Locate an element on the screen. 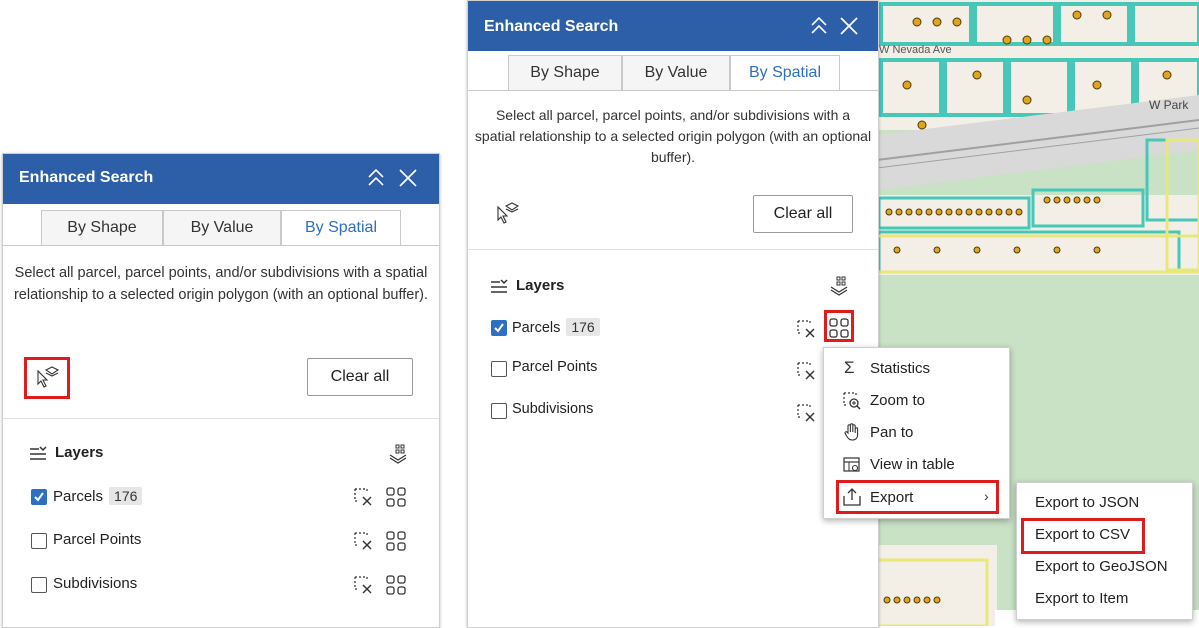 The height and width of the screenshot is (628, 1199). zoom-to-icon is located at coordinates (852, 403).